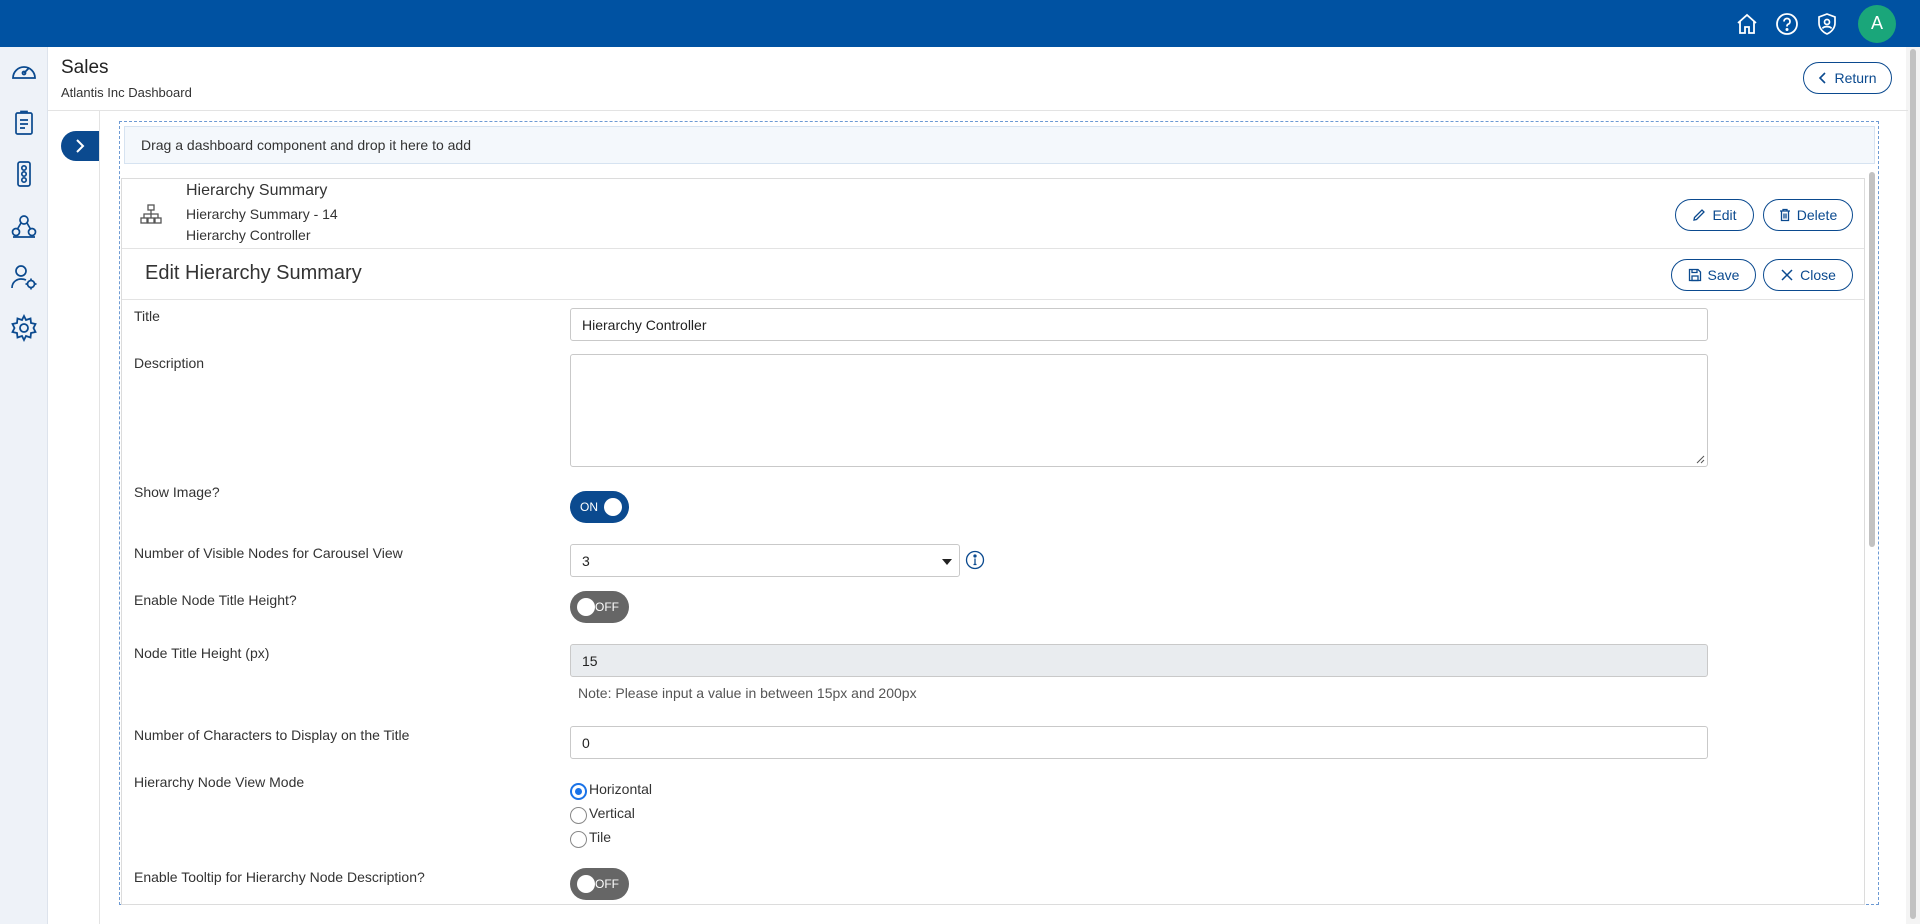 This screenshot has height=924, width=1920. I want to click on tooltip-toggle: OFF, so click(599, 884).